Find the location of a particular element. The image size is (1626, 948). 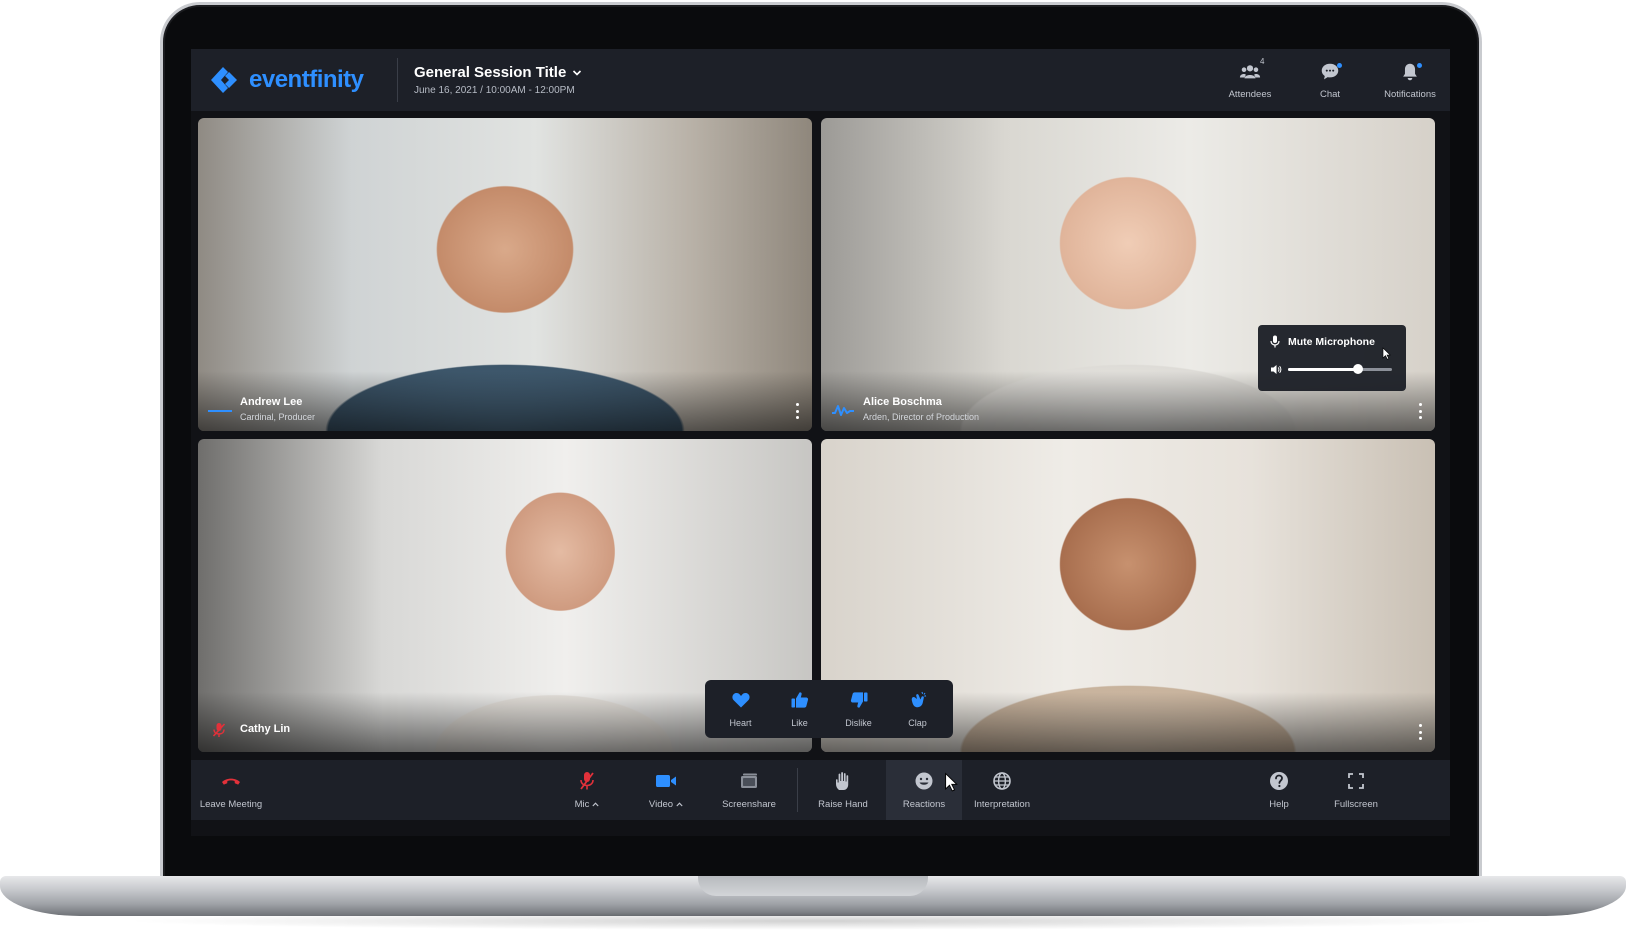

participant-role: Arden, Director of Production is located at coordinates (921, 417).